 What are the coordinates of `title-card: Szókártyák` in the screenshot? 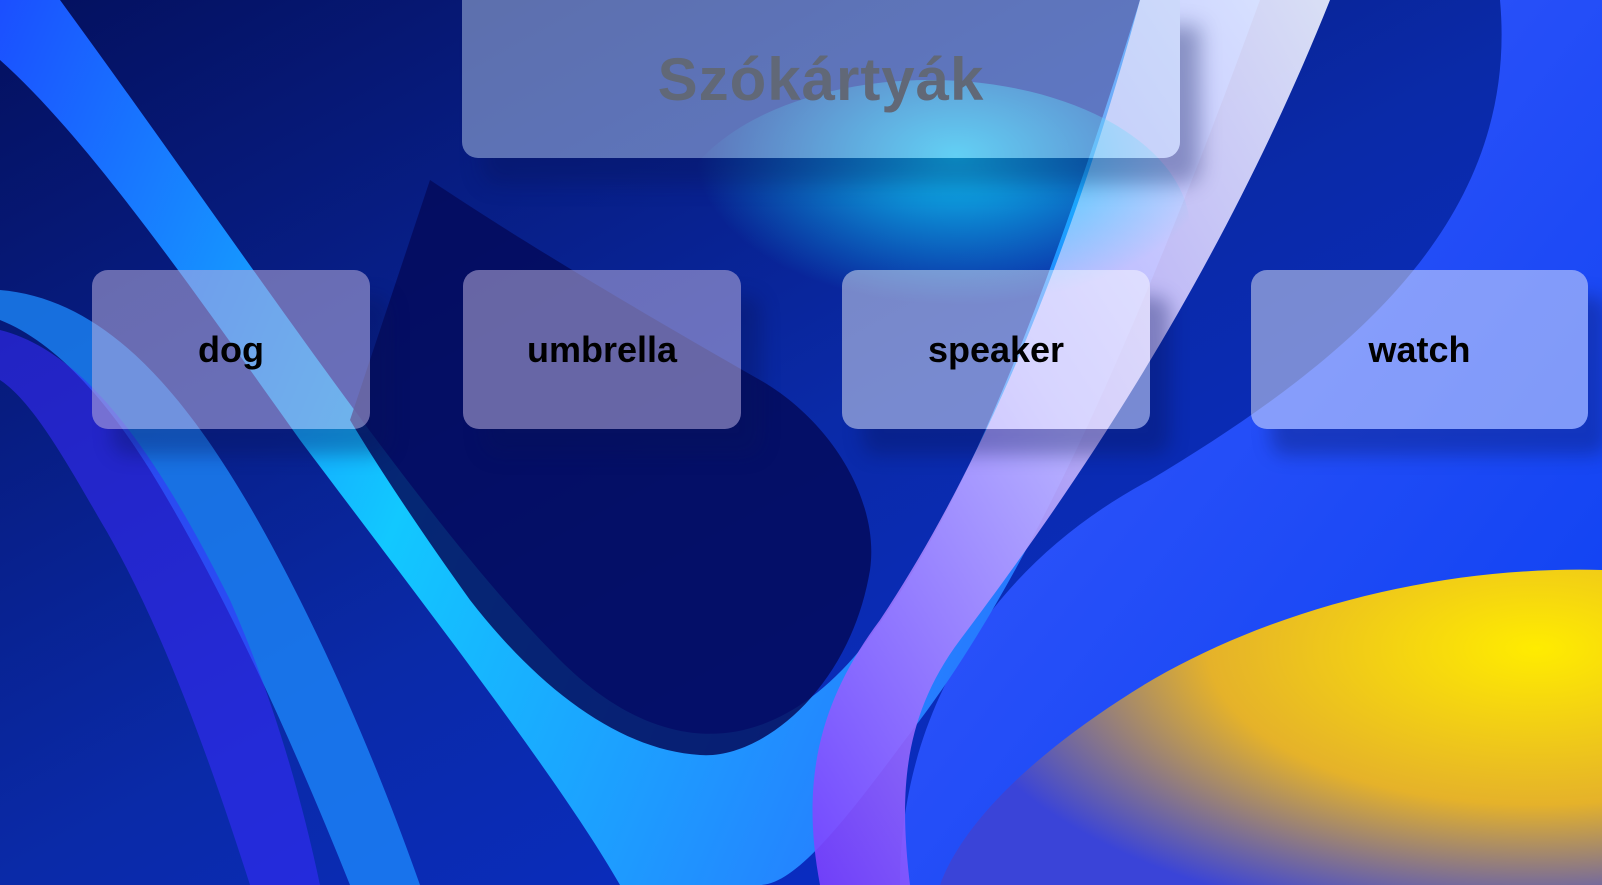 It's located at (821, 79).